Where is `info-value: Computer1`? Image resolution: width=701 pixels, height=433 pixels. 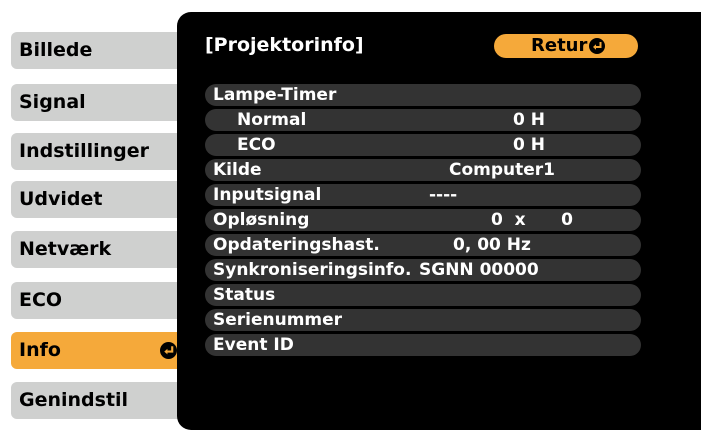 info-value: Computer1 is located at coordinates (502, 170).